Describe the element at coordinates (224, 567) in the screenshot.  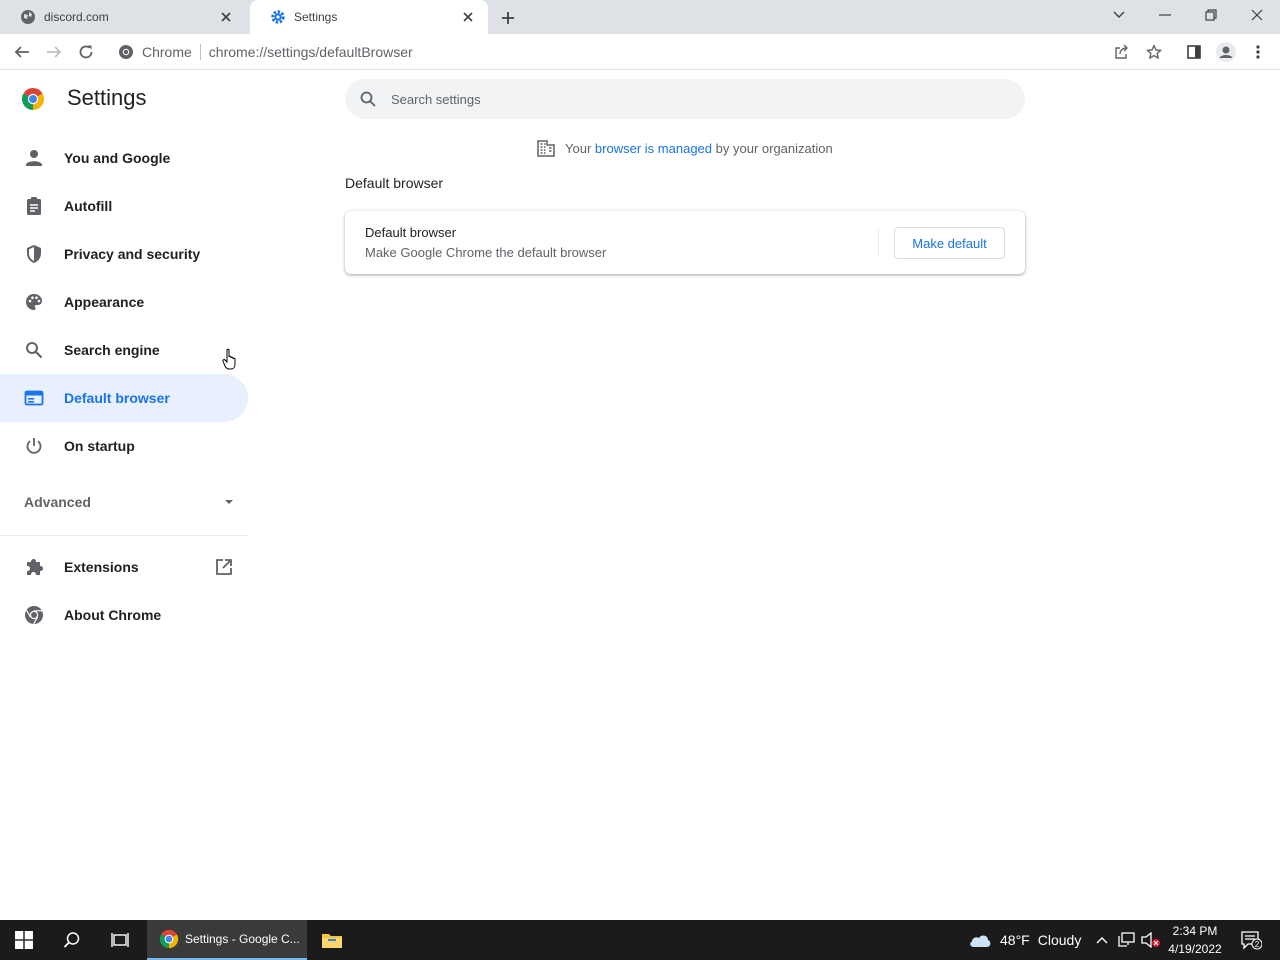
I see `external-link-icon` at that location.